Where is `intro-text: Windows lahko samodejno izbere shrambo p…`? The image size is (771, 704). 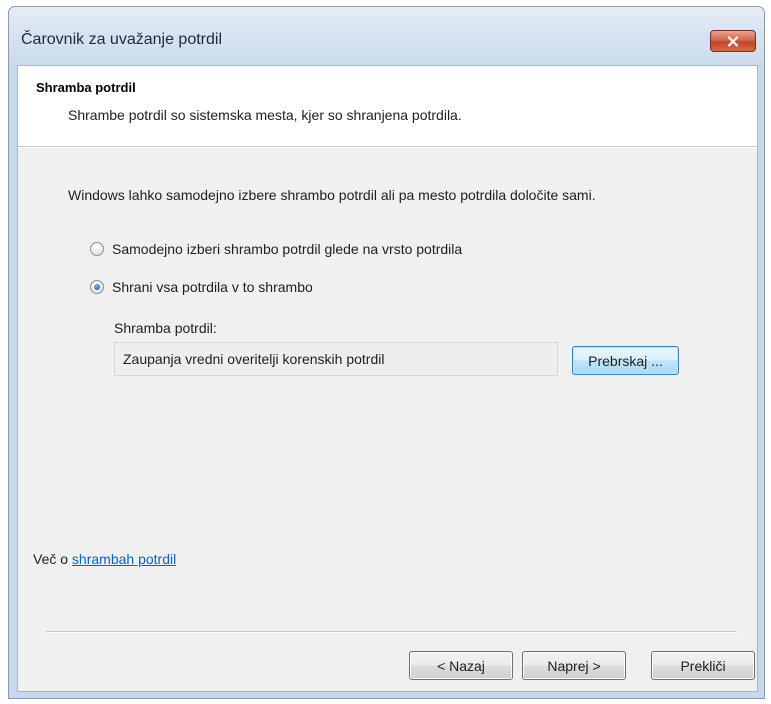 intro-text: Windows lahko samodejno izbere shrambo p… is located at coordinates (332, 195).